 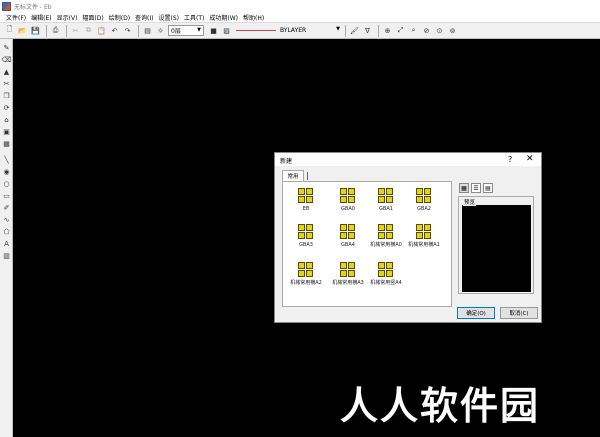 What do you see at coordinates (348, 245) in the screenshot?
I see `template-label: GBA4` at bounding box center [348, 245].